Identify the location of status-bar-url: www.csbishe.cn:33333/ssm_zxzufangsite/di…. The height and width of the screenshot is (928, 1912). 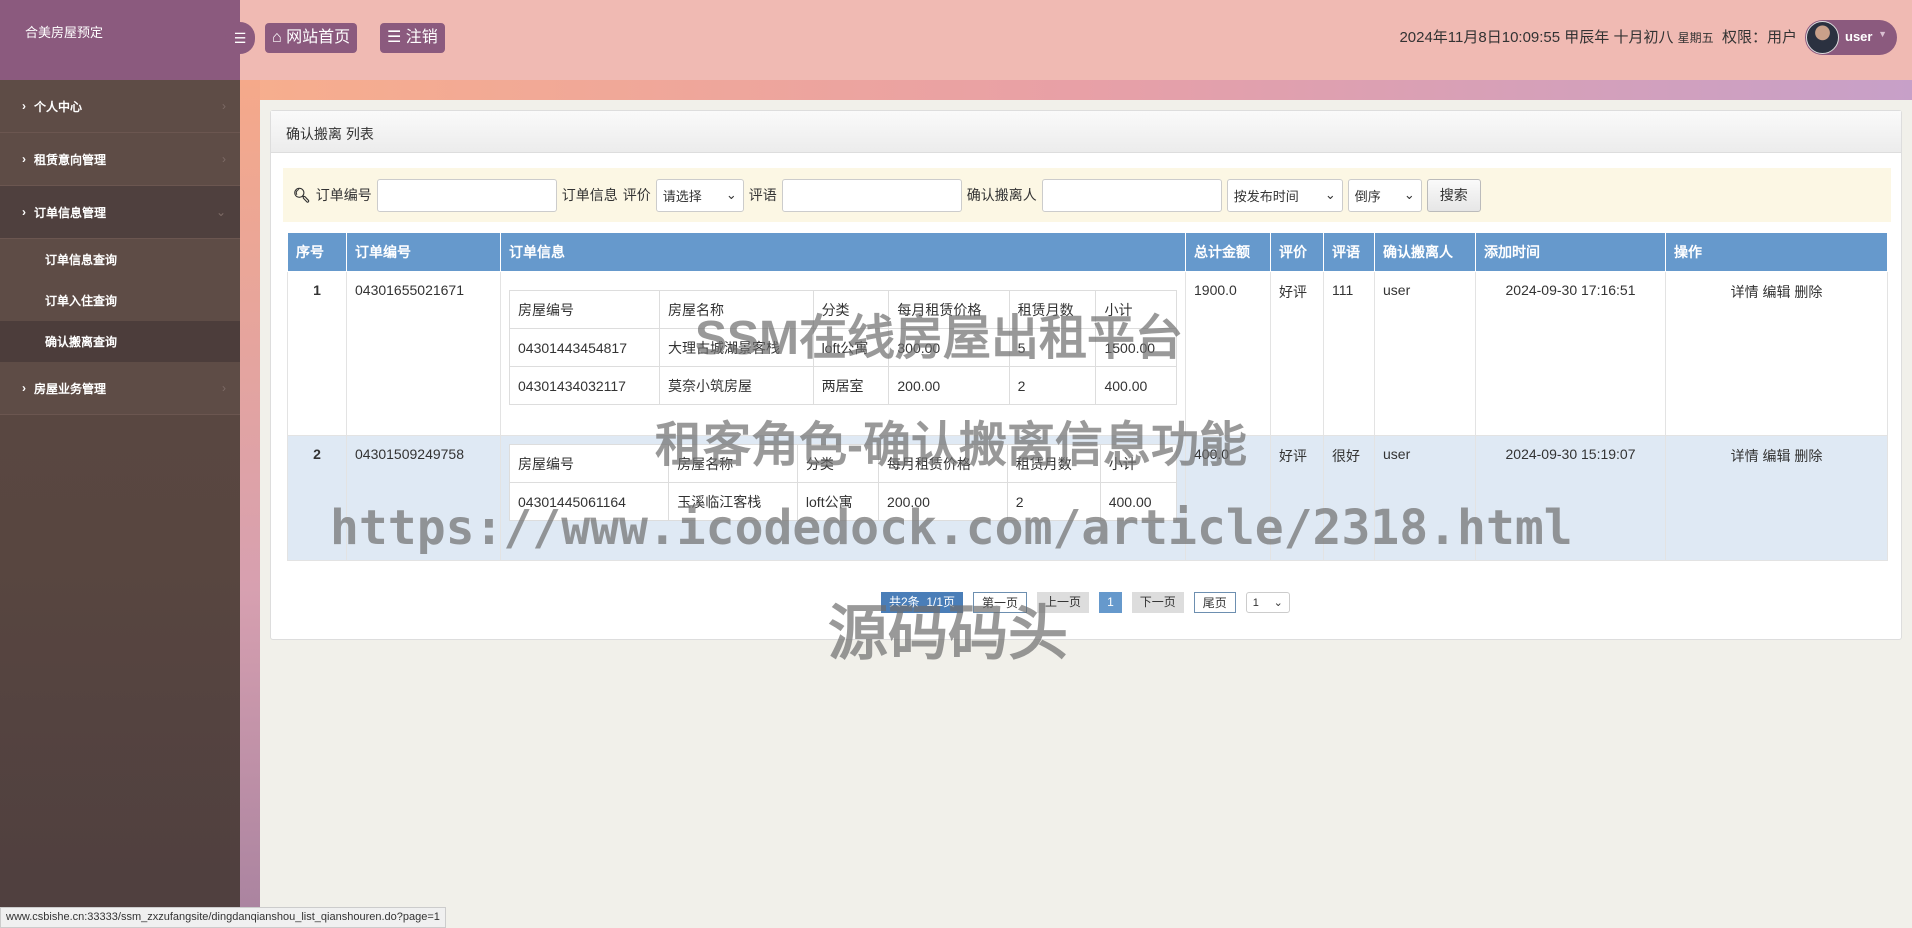
(223, 917).